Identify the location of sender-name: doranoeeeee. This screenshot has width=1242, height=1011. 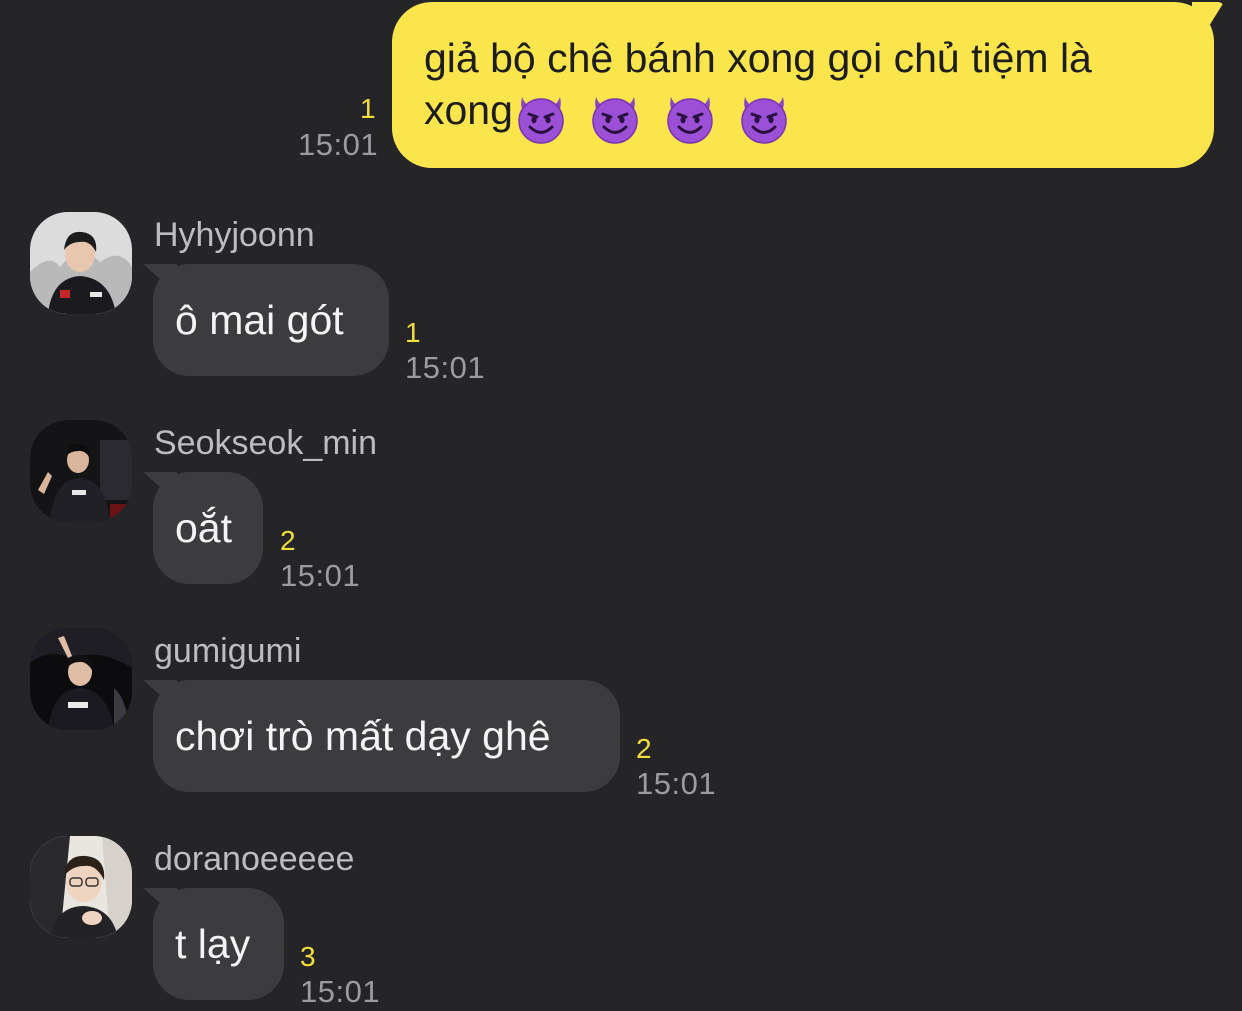
(254, 859).